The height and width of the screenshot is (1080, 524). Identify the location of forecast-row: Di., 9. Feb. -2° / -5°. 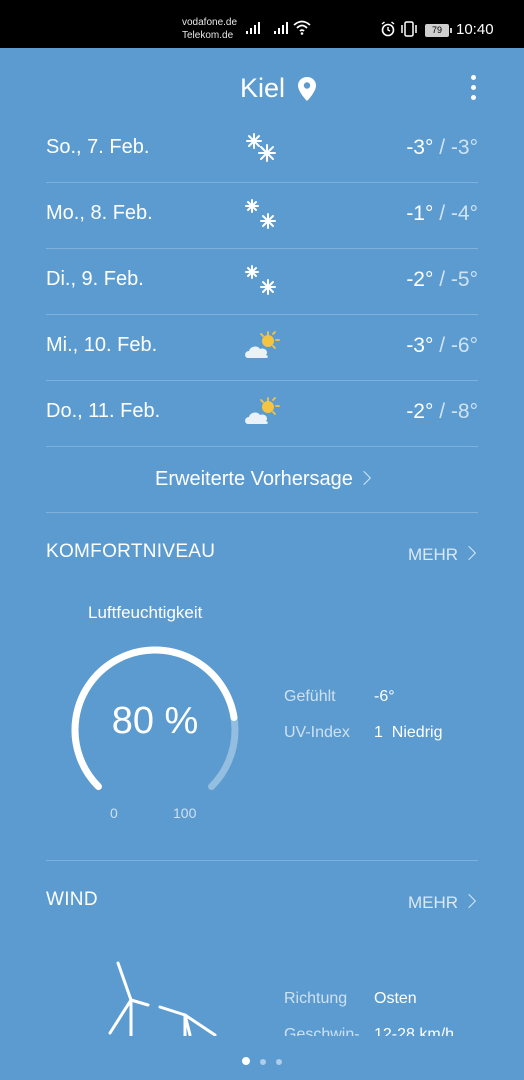
(262, 281).